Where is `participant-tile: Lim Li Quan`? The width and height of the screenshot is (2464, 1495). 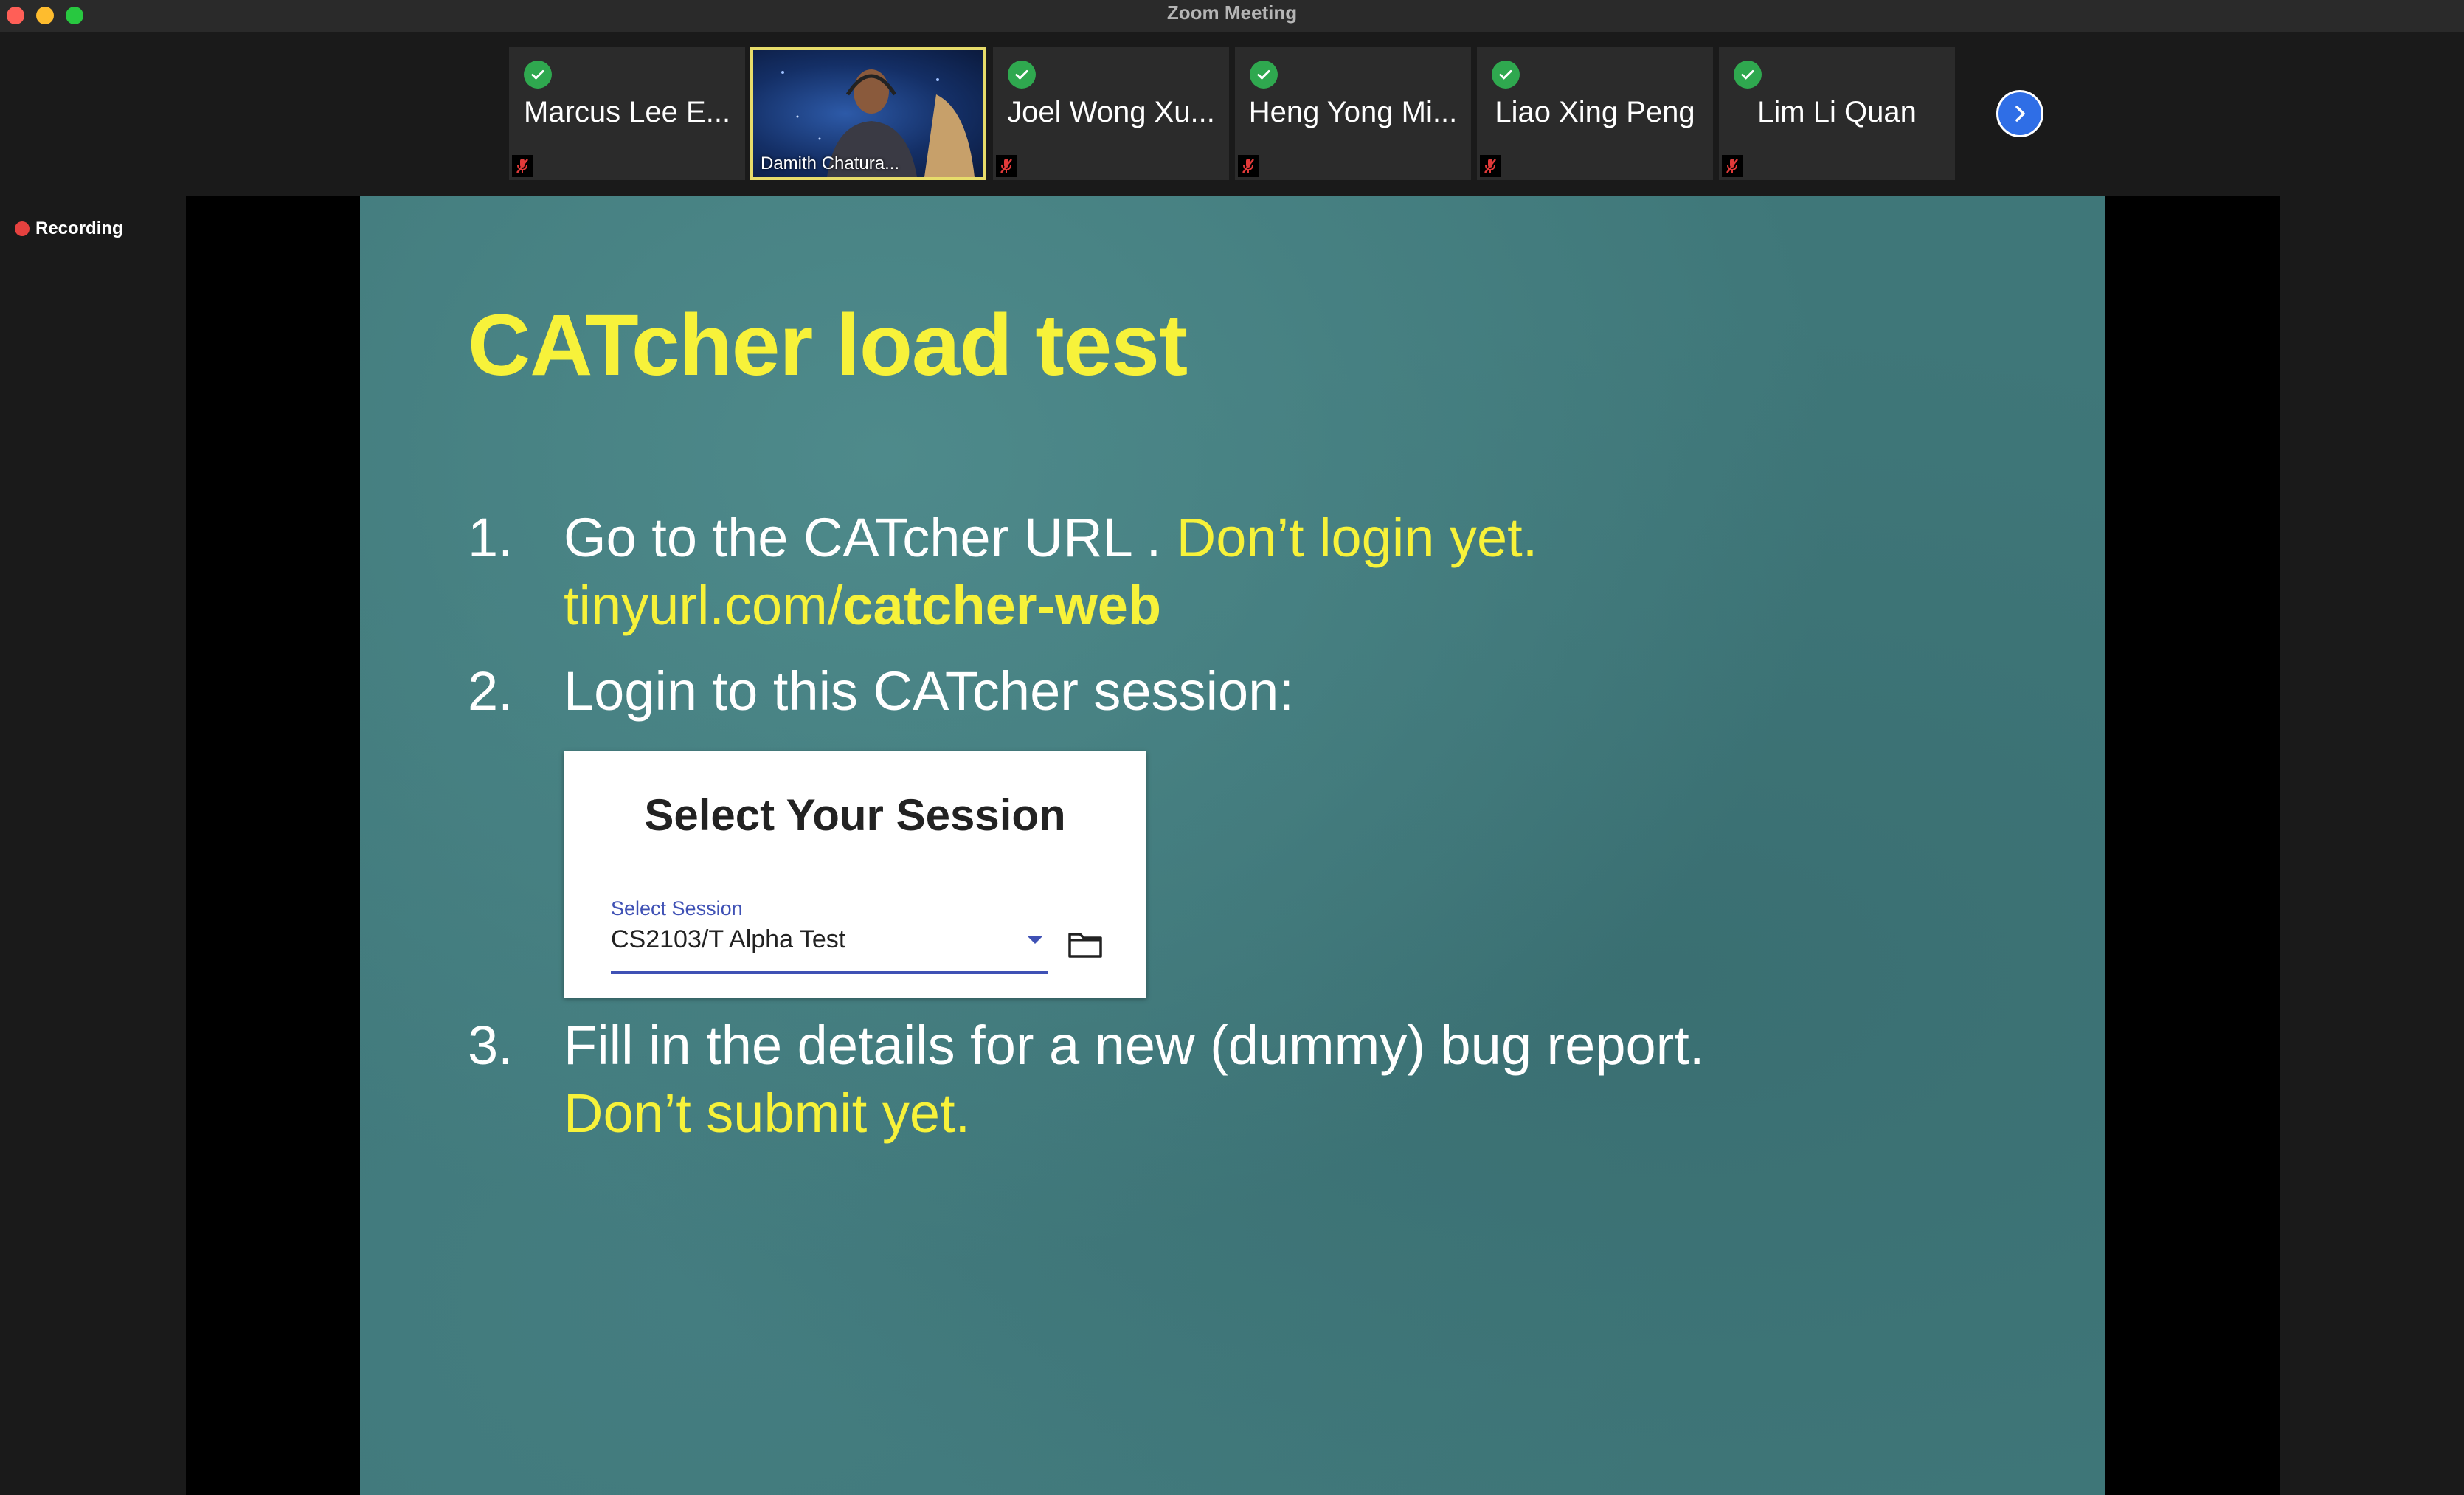
participant-tile: Lim Li Quan is located at coordinates (1837, 113).